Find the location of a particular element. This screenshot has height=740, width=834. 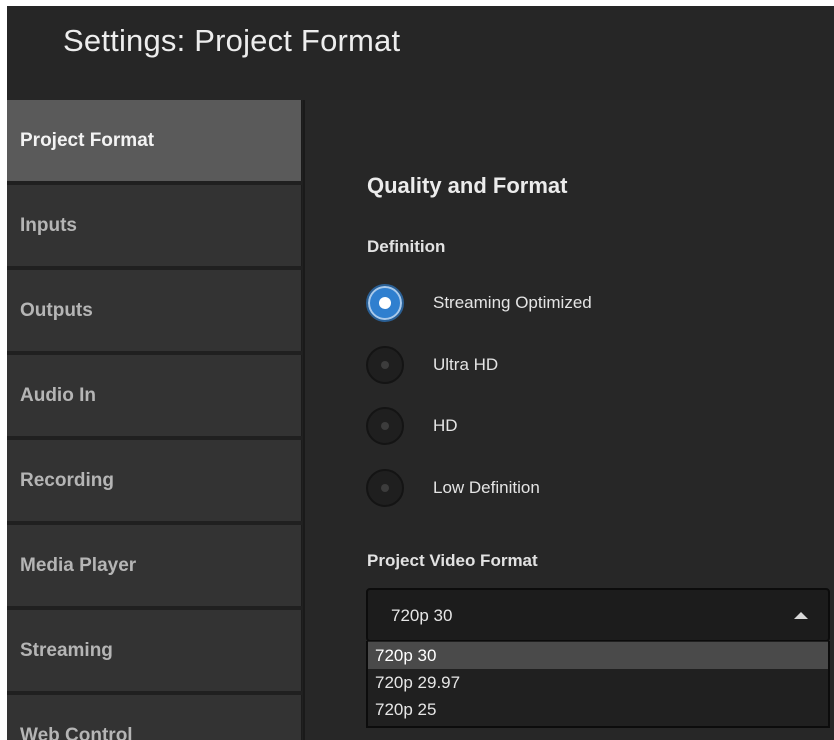

radio-low-definition: Low Definition is located at coordinates (536, 488).